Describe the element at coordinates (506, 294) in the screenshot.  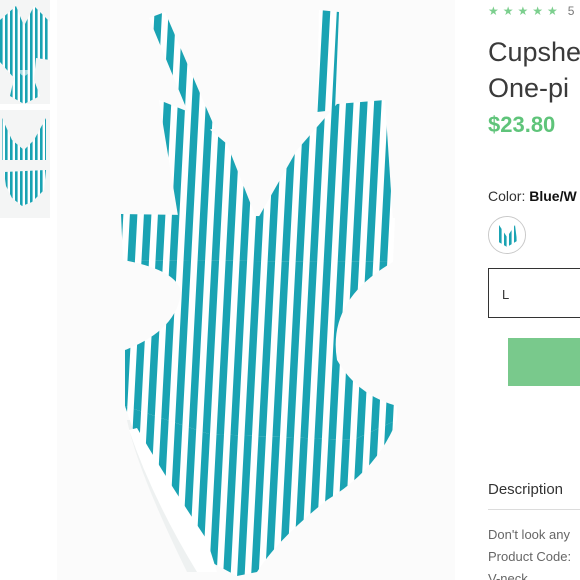
I see `size-selected-value: L` at that location.